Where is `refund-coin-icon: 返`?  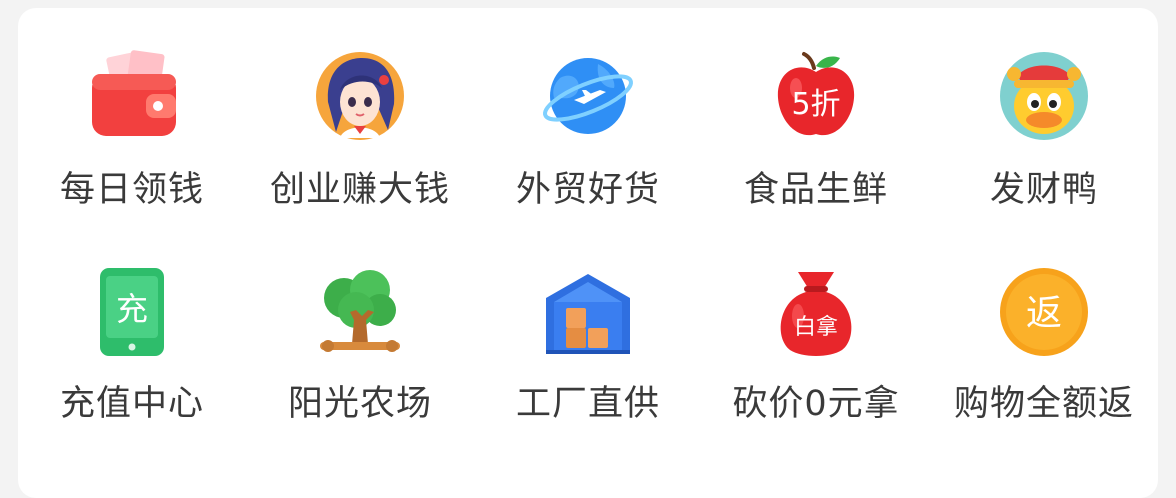
refund-coin-icon: 返 is located at coordinates (1044, 312).